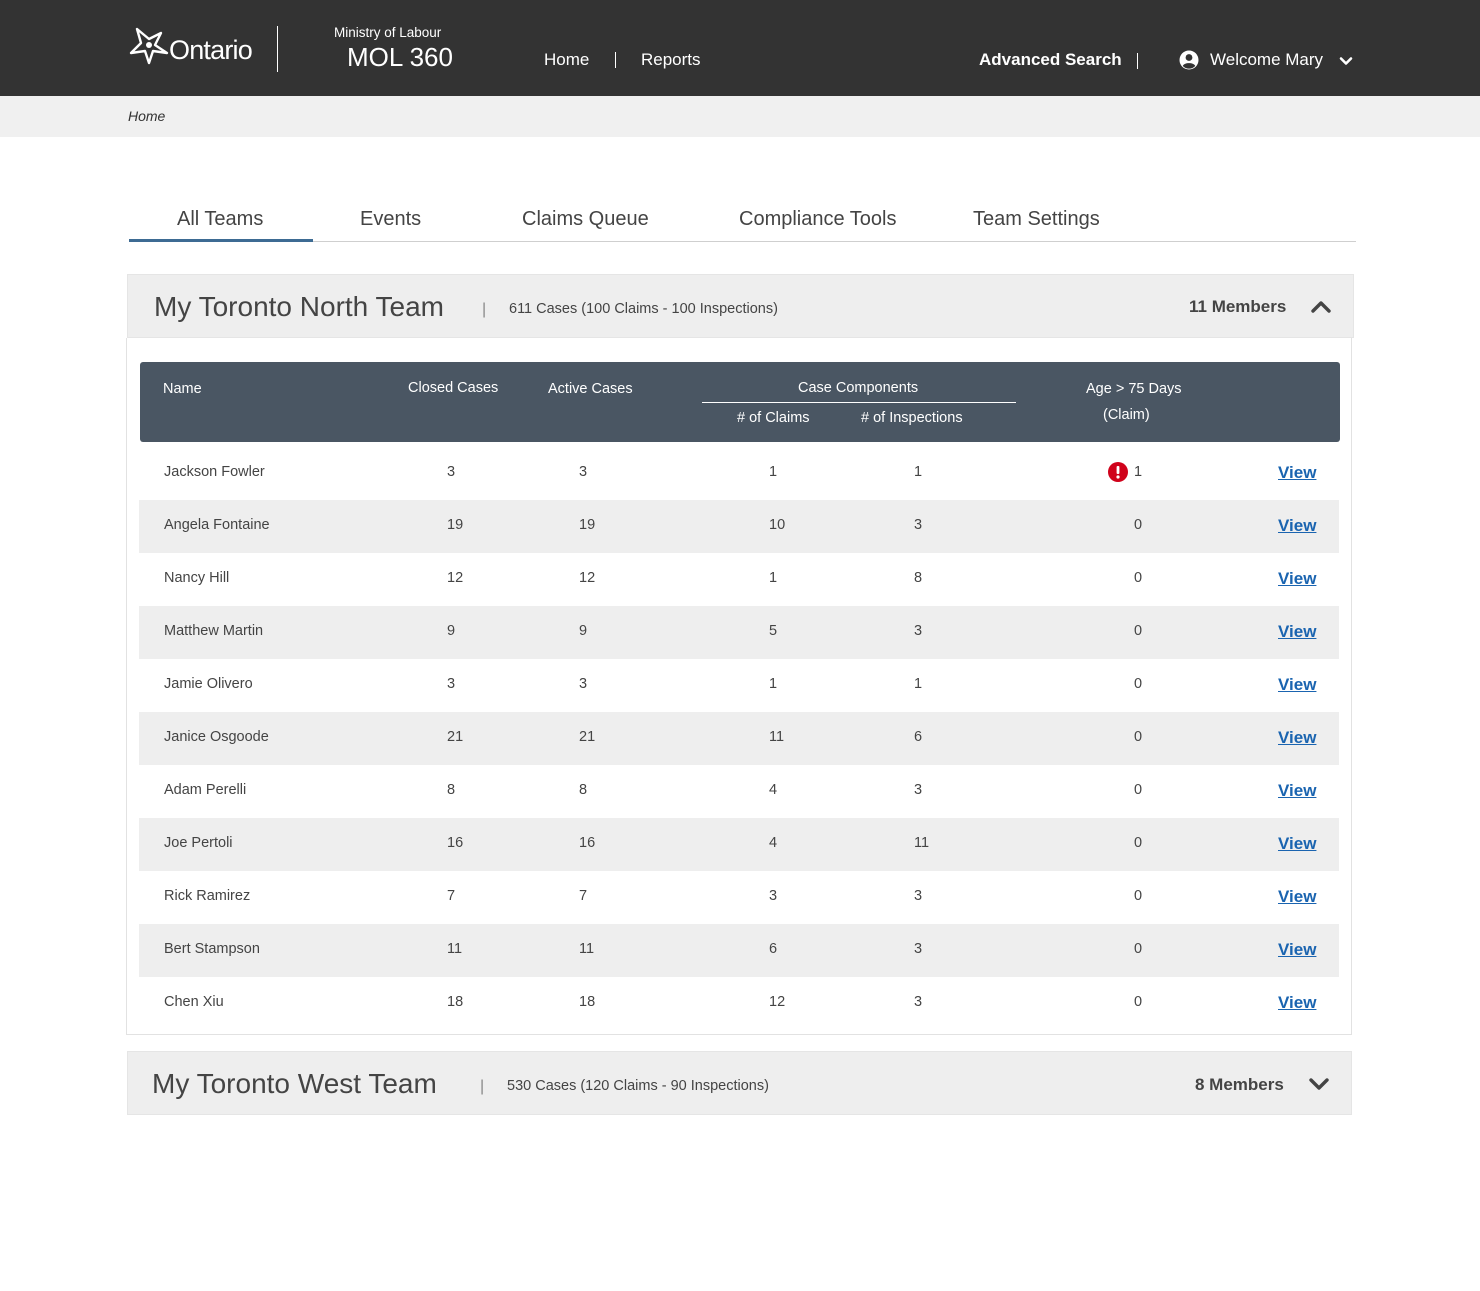  I want to click on alert-icon, so click(1118, 472).